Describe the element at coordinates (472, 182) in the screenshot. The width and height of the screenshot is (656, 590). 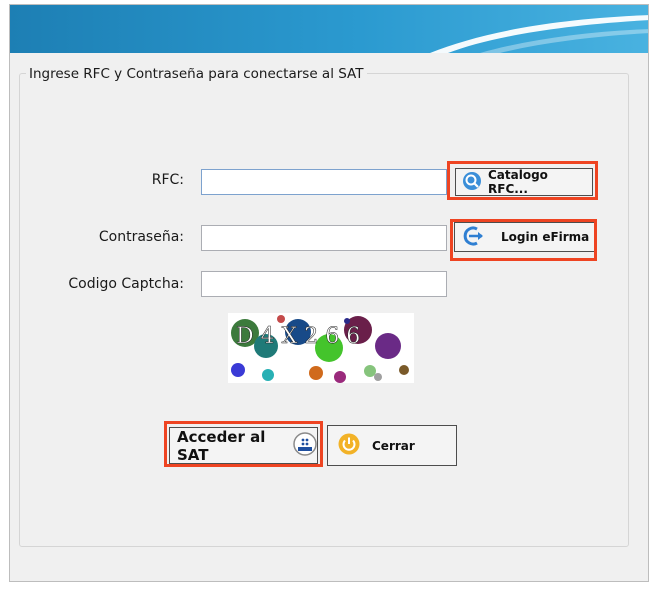
I see `magnifier-icon` at that location.